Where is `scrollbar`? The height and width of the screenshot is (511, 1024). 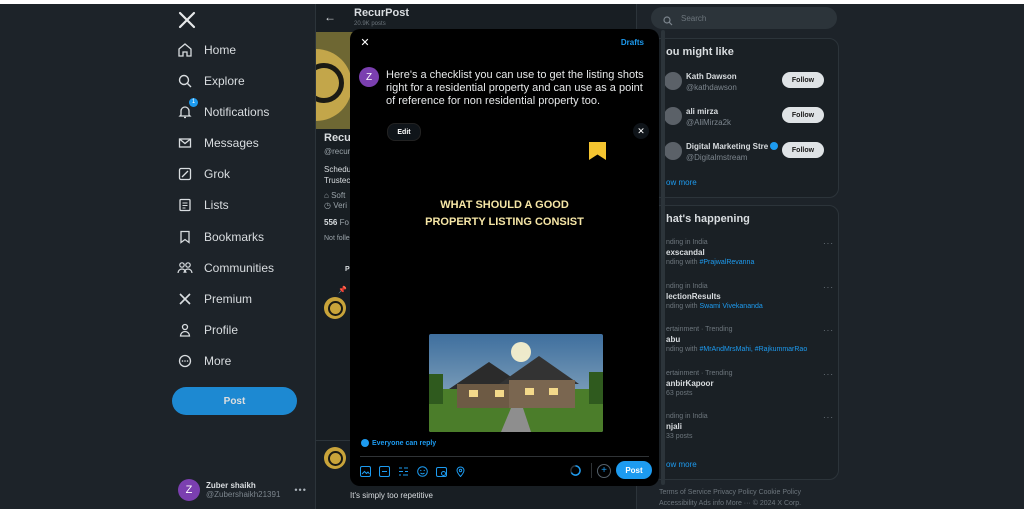 scrollbar is located at coordinates (663, 257).